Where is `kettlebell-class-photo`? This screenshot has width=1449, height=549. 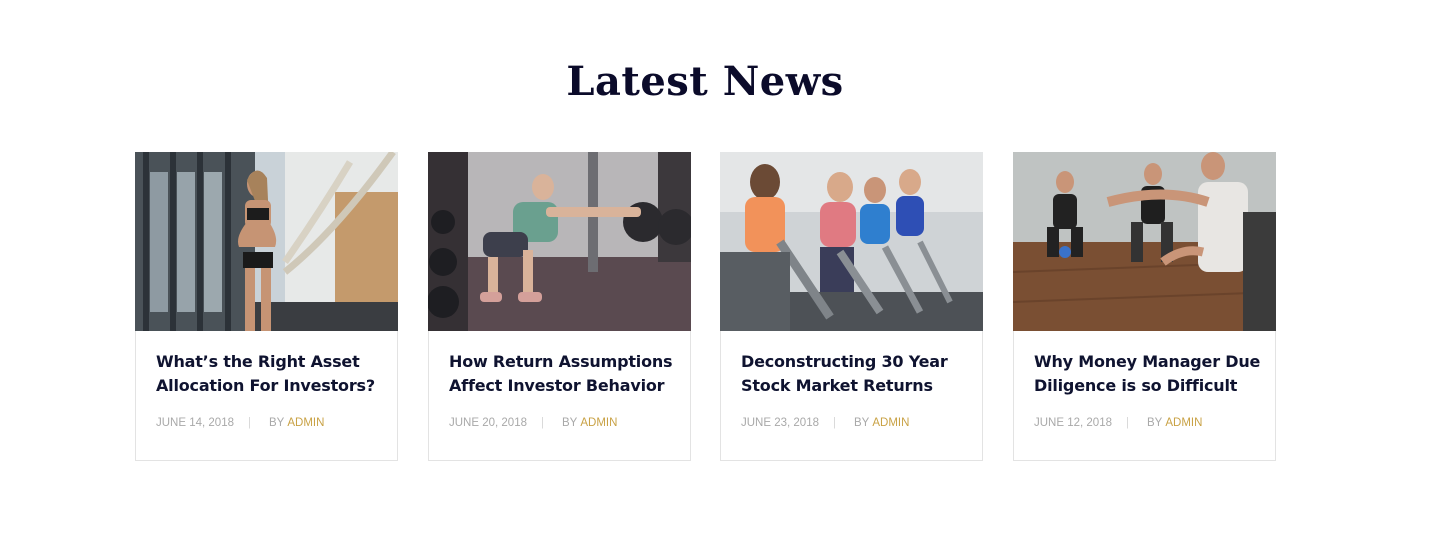 kettlebell-class-photo is located at coordinates (1144, 241).